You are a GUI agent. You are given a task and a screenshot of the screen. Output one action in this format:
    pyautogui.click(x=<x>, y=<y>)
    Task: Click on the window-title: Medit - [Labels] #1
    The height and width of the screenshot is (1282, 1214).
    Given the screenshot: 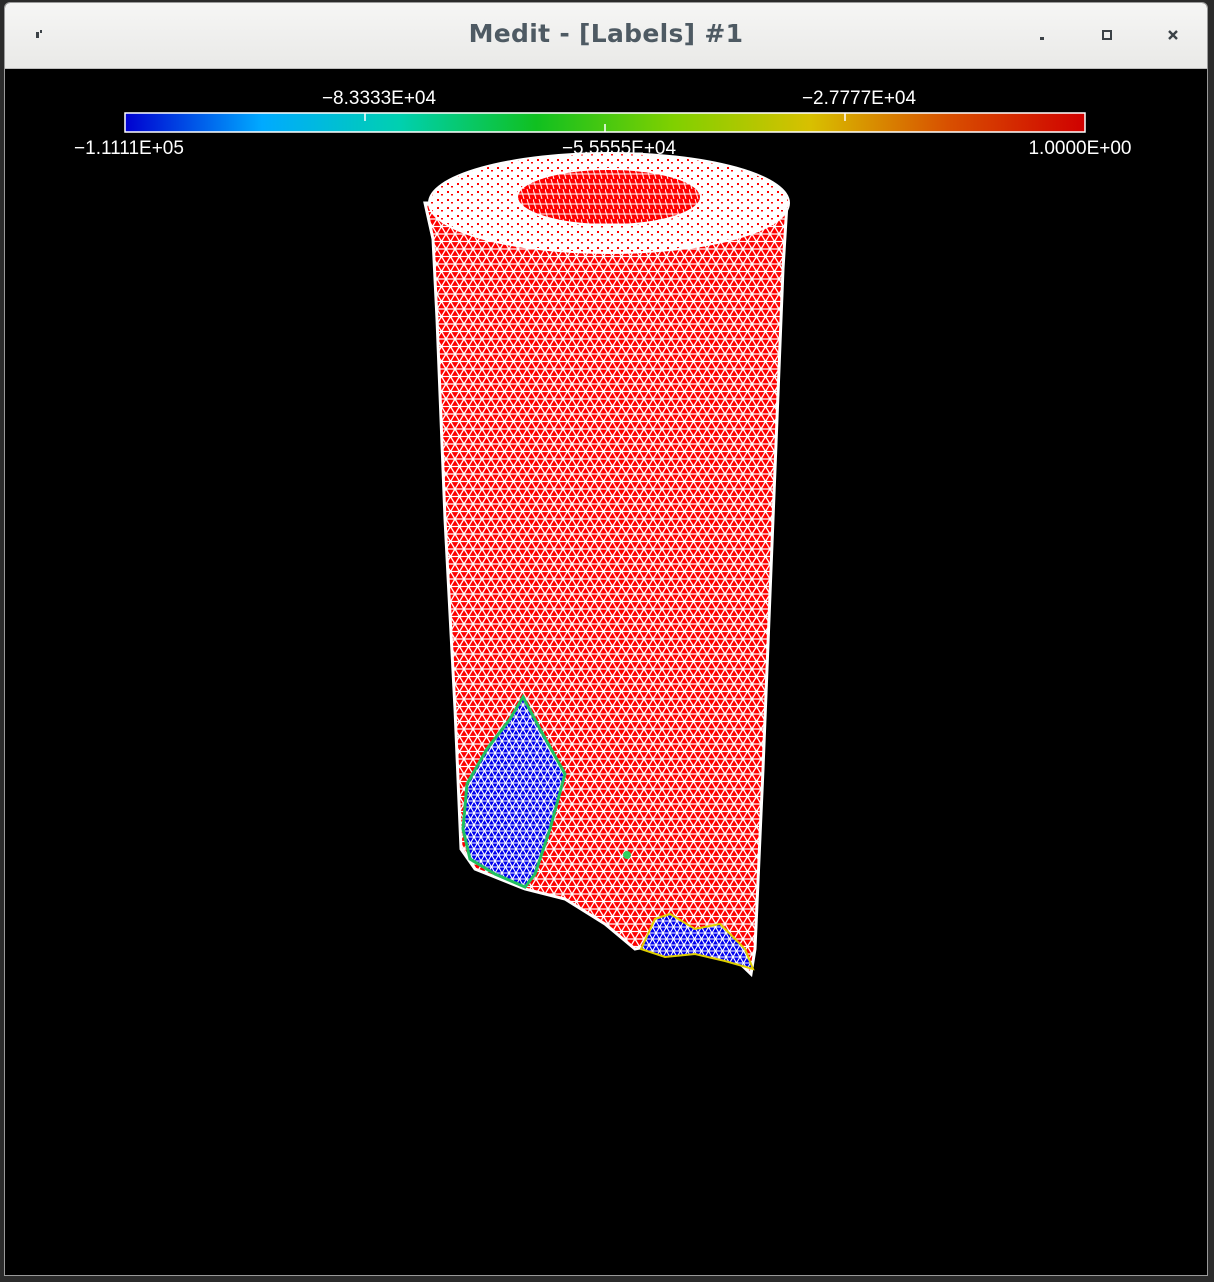 What is the action you would take?
    pyautogui.click(x=606, y=33)
    